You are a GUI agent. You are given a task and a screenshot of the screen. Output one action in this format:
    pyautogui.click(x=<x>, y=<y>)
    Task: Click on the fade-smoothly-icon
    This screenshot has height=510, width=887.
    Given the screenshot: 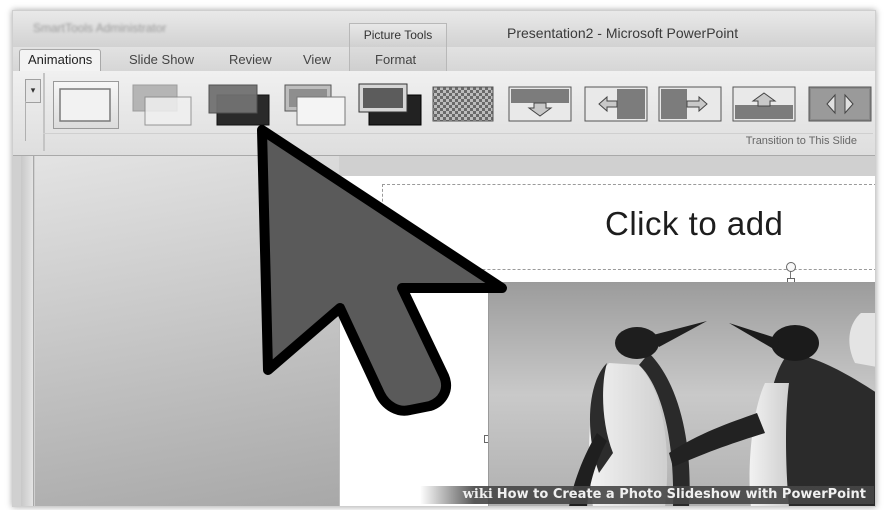 What is the action you would take?
    pyautogui.click(x=162, y=105)
    